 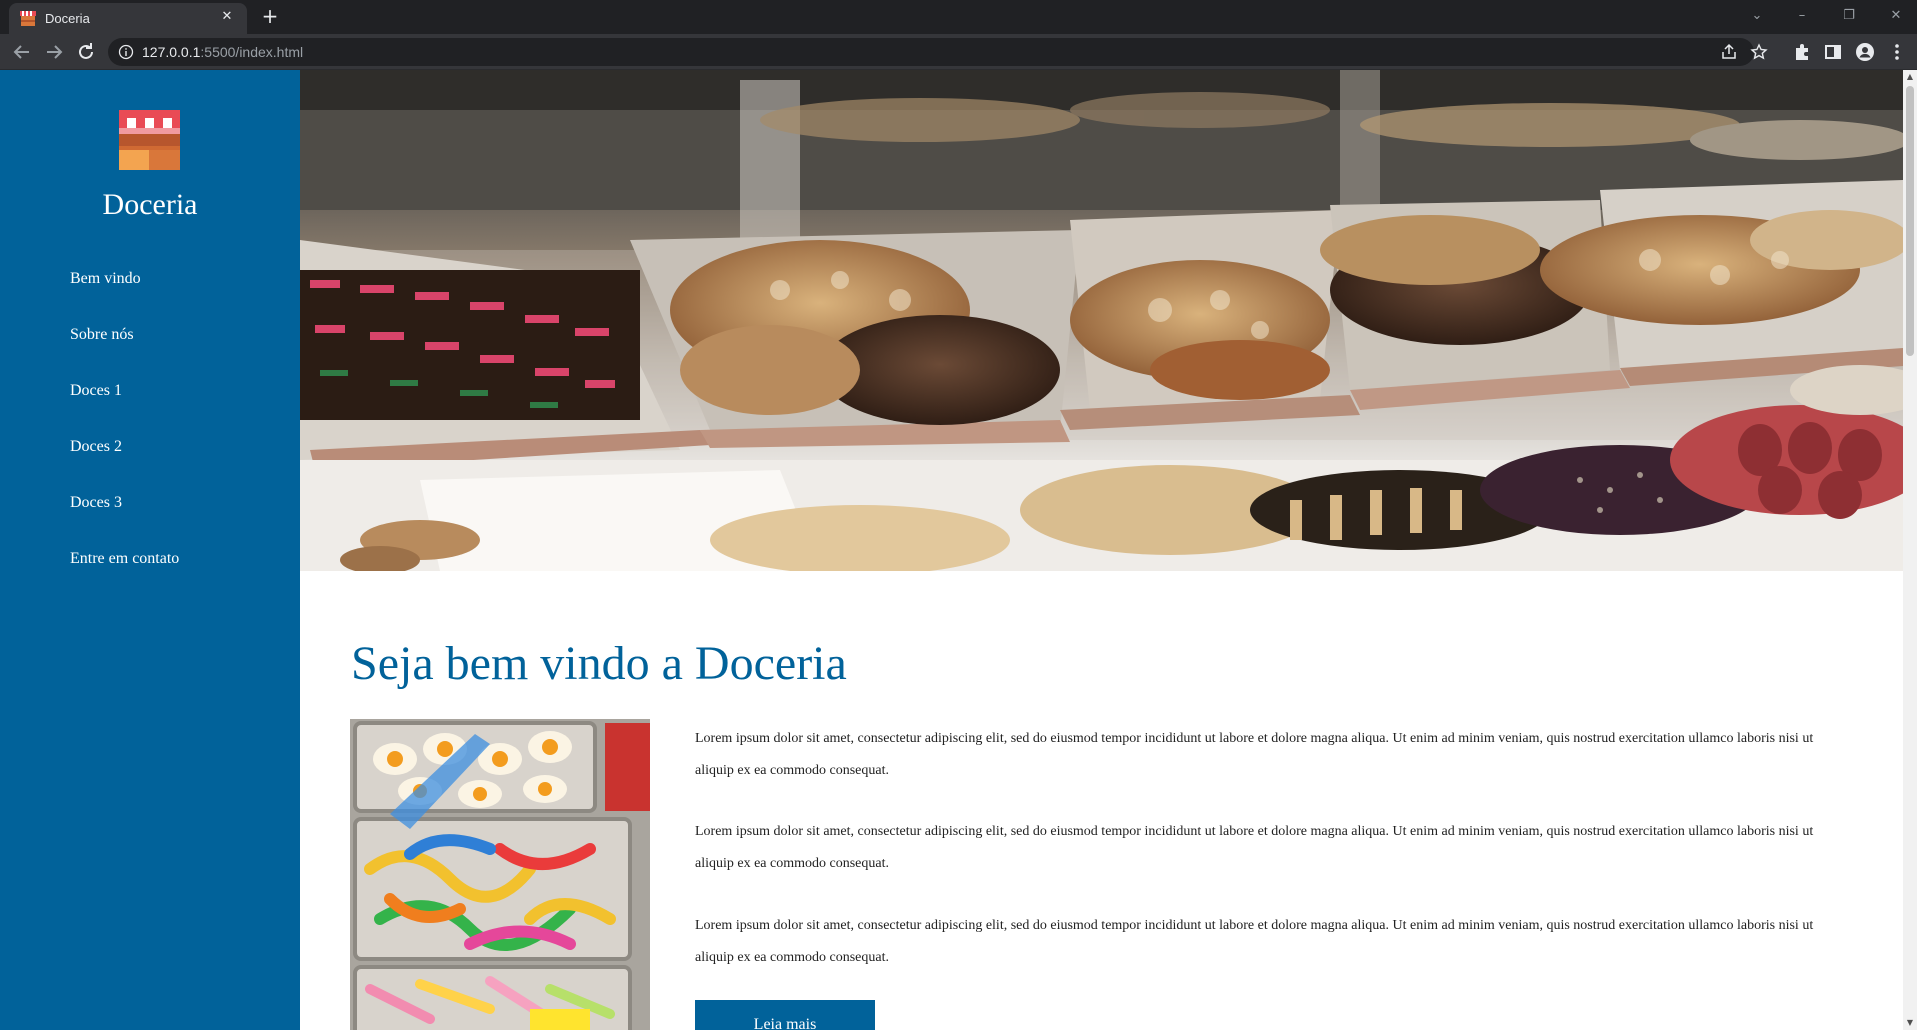 I want to click on window-close-icon: ✕, so click(x=1896, y=16).